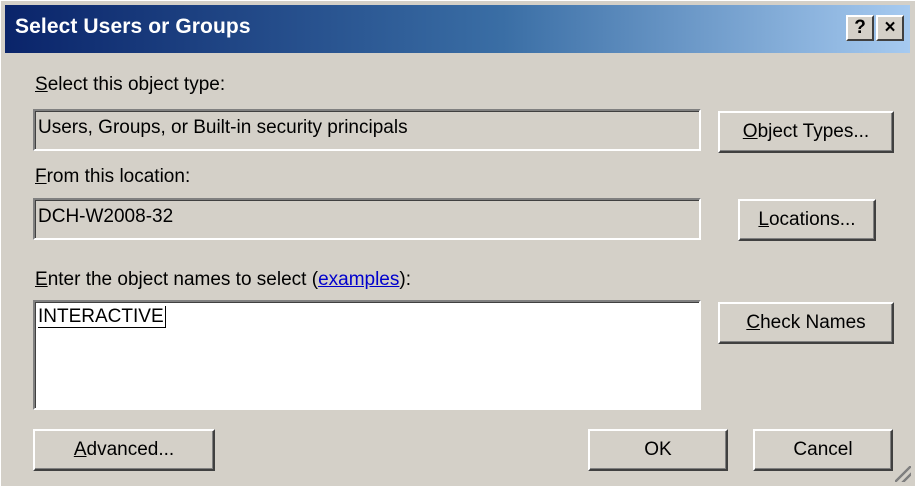  What do you see at coordinates (133, 26) in the screenshot?
I see `window-title: Select Users or Groups` at bounding box center [133, 26].